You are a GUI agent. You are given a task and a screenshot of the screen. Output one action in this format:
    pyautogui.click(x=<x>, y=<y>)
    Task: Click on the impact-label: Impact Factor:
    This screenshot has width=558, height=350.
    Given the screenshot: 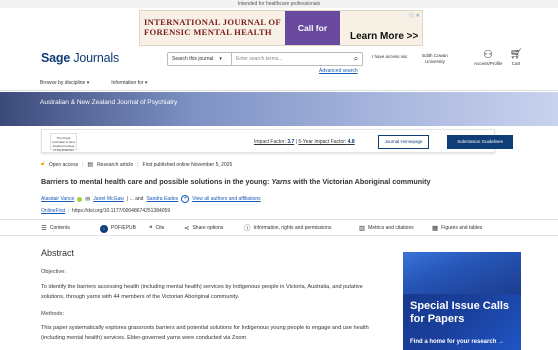 What is the action you would take?
    pyautogui.click(x=270, y=142)
    